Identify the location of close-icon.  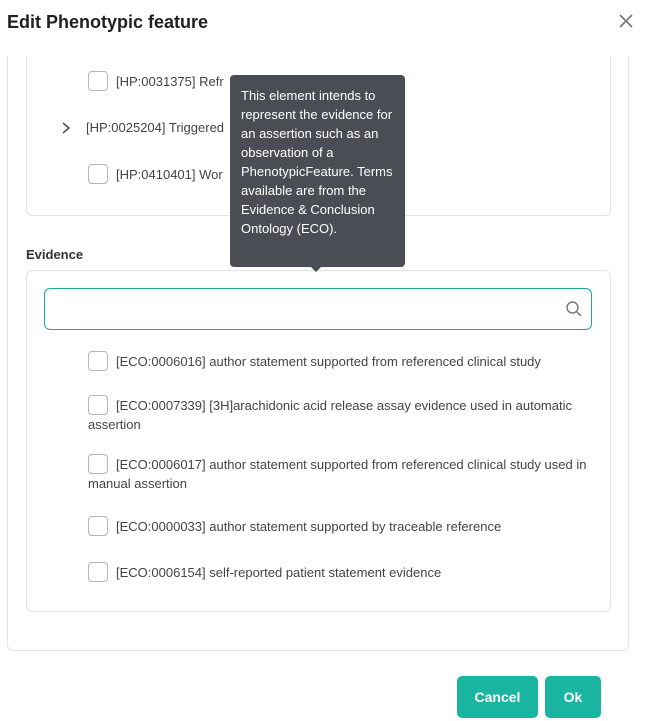
(626, 21).